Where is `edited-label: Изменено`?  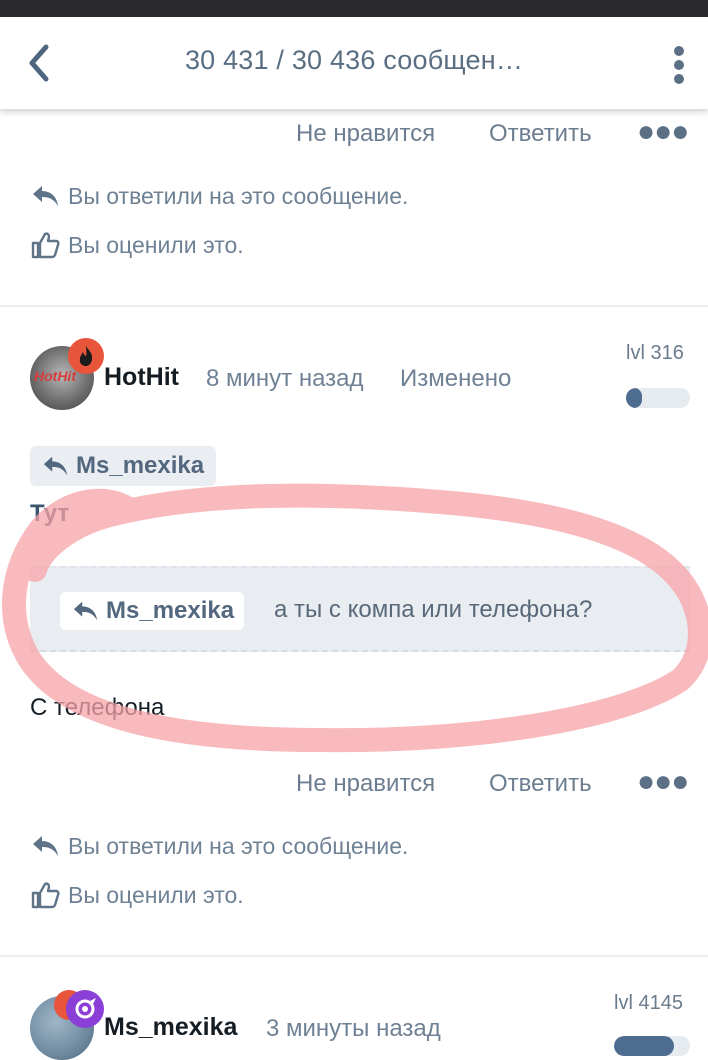 edited-label: Изменено is located at coordinates (456, 378).